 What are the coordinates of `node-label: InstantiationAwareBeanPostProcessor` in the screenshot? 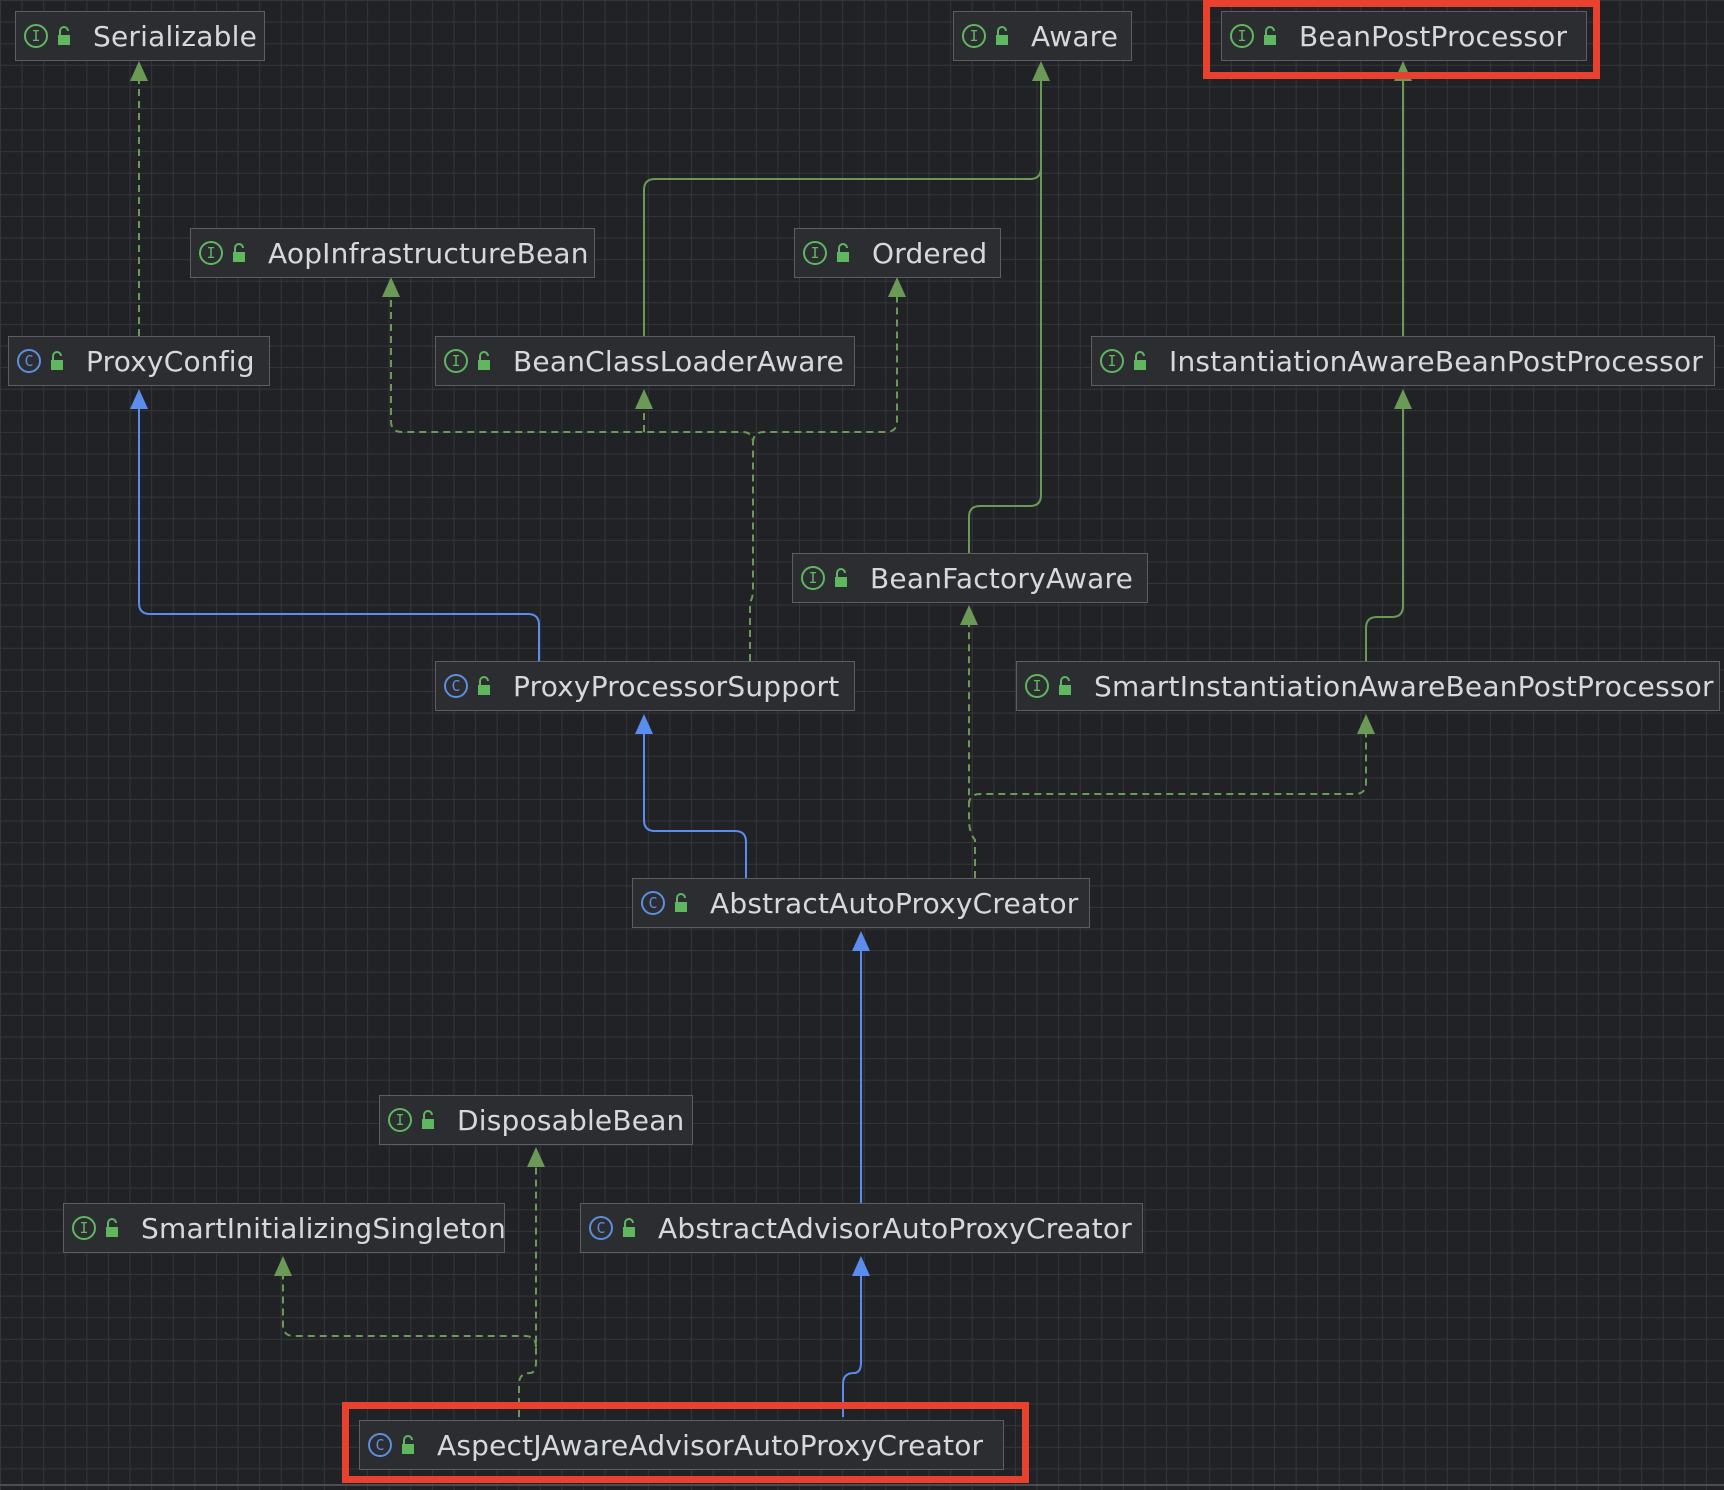 It's located at (1436, 361).